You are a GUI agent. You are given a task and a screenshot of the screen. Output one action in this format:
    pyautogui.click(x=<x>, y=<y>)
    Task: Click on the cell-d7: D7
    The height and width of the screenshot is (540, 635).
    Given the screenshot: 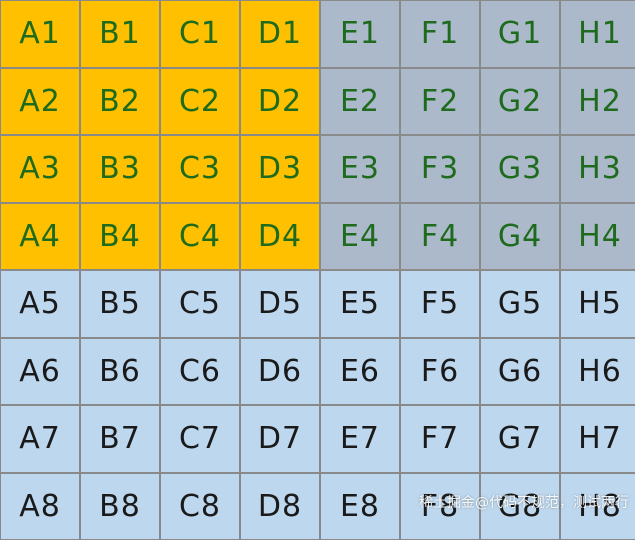 What is the action you would take?
    pyautogui.click(x=280, y=439)
    